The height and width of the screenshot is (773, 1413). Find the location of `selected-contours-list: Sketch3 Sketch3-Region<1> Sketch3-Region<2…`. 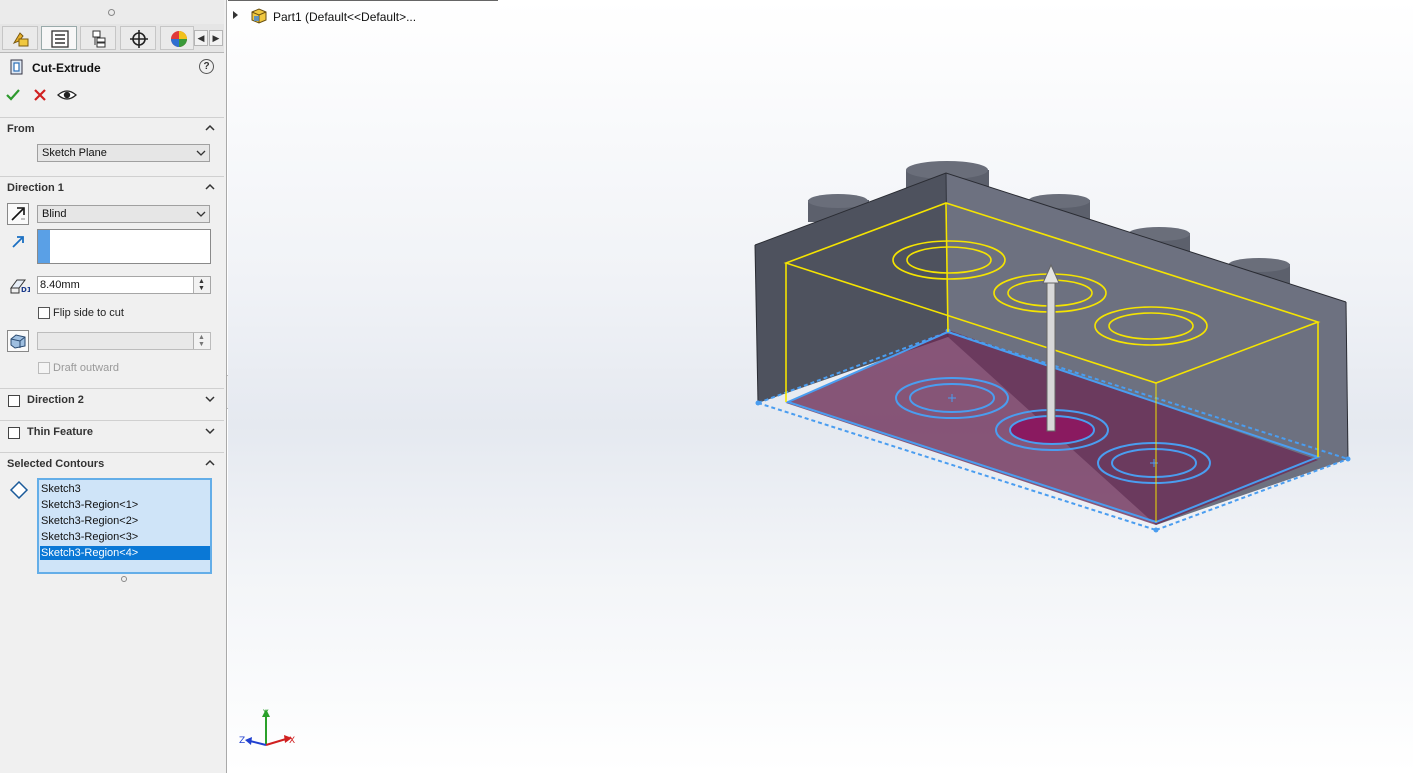

selected-contours-list: Sketch3 Sketch3-Region<1> Sketch3-Region<2… is located at coordinates (124, 526).